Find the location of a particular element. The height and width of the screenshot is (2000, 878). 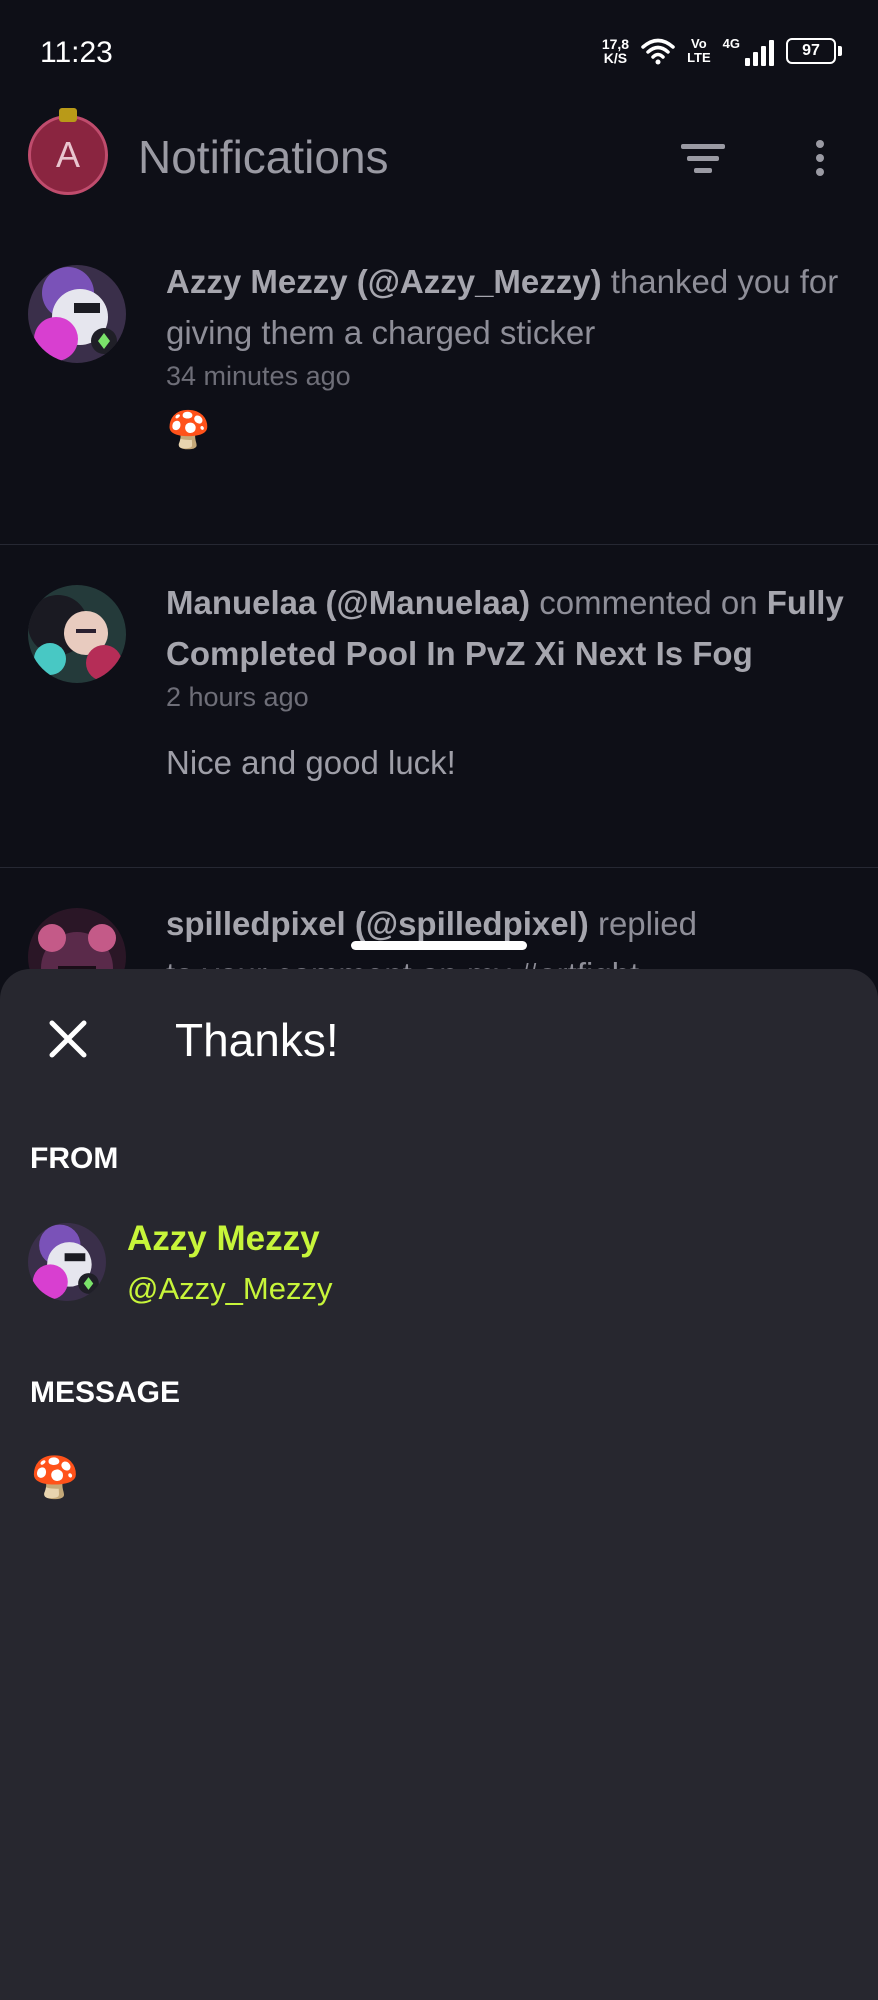

app-header: A Notifications is located at coordinates (439, 159).